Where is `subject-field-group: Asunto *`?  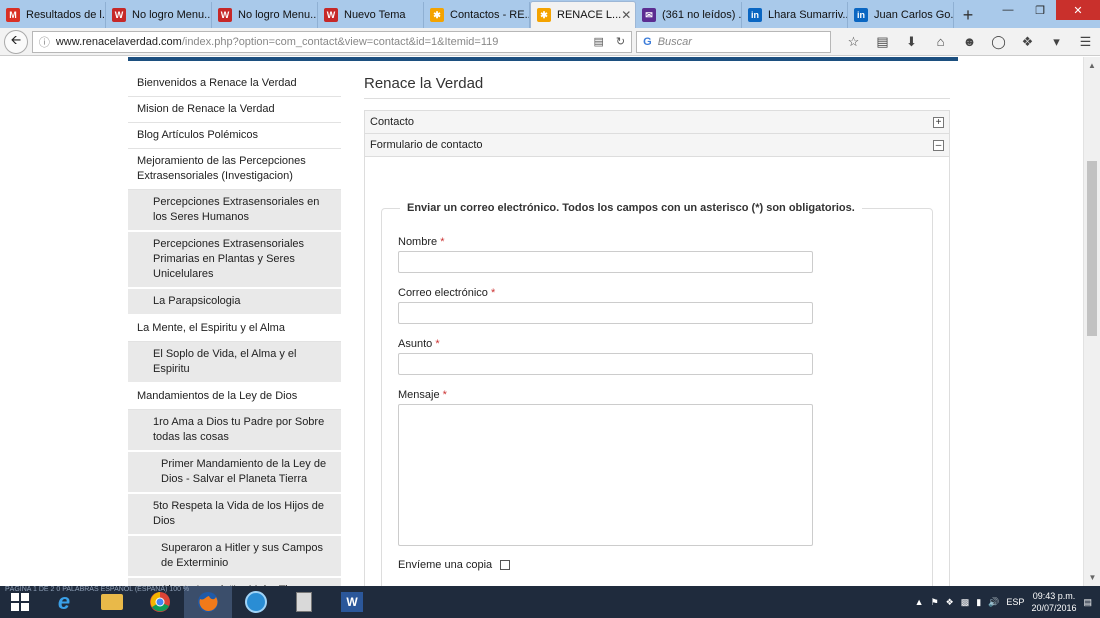
subject-field-group: Asunto * is located at coordinates (657, 356).